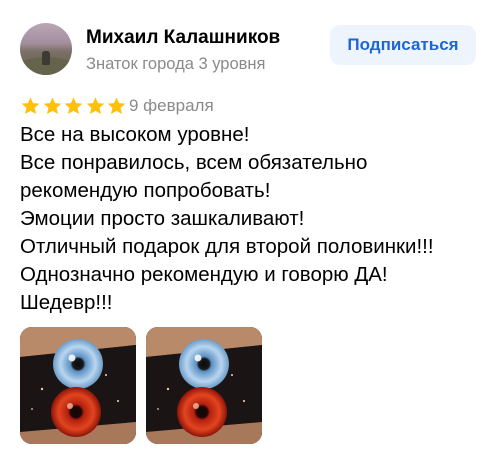 The height and width of the screenshot is (454, 496). I want to click on review-text-line: Эмоции просто зашкаливают!, so click(162, 218).